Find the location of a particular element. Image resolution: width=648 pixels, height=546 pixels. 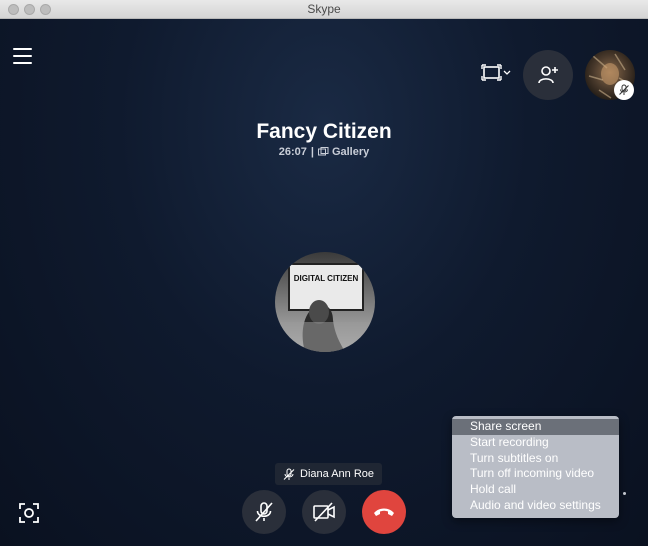

participant-name-chip: Diana Ann Roe is located at coordinates (328, 474).